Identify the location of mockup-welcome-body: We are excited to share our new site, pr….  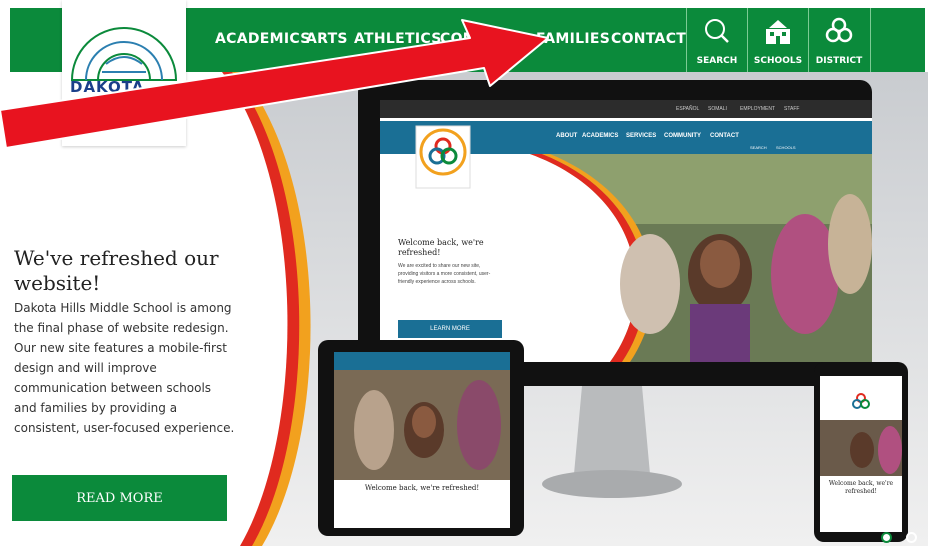
(444, 274).